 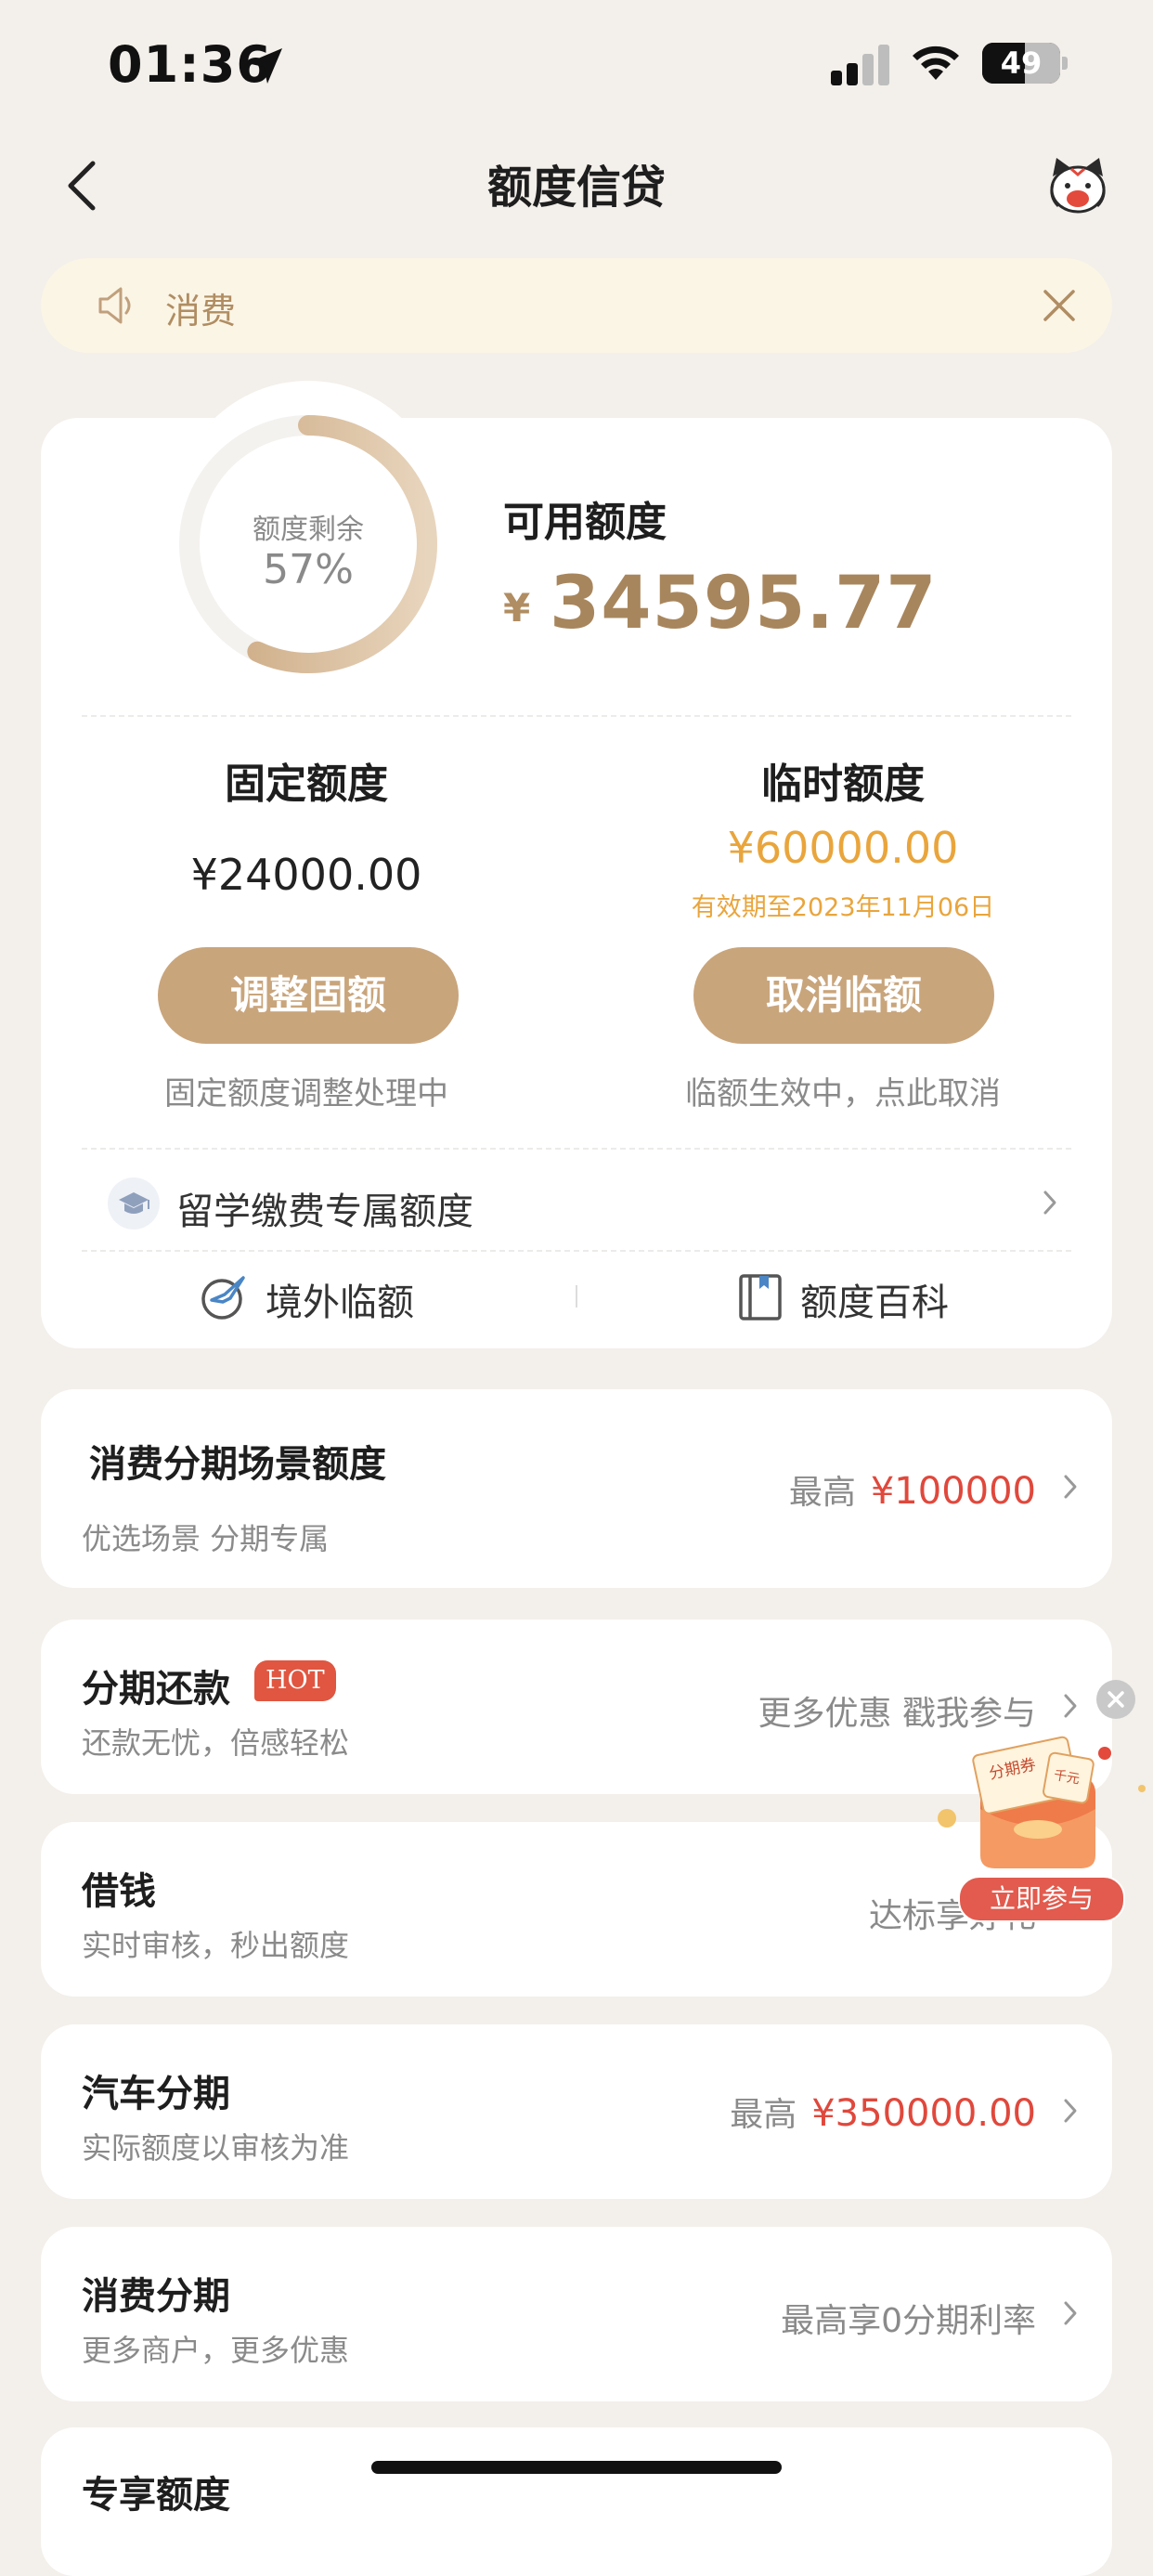 What do you see at coordinates (216, 2350) in the screenshot?
I see `list-item-subtitle: 更多商户，更多优惠` at bounding box center [216, 2350].